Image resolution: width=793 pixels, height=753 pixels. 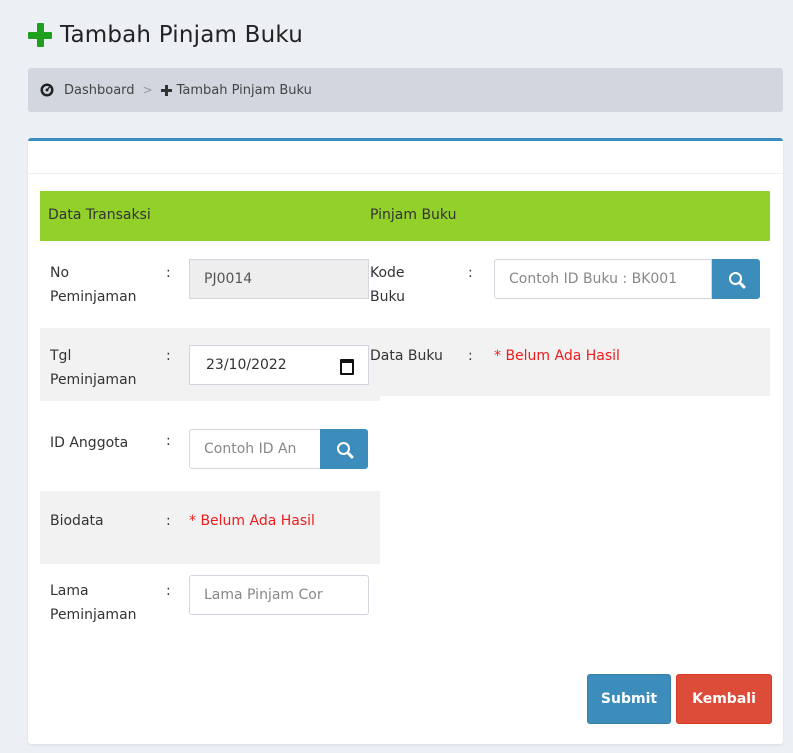 What do you see at coordinates (724, 699) in the screenshot?
I see `kembali-button: Kembali` at bounding box center [724, 699].